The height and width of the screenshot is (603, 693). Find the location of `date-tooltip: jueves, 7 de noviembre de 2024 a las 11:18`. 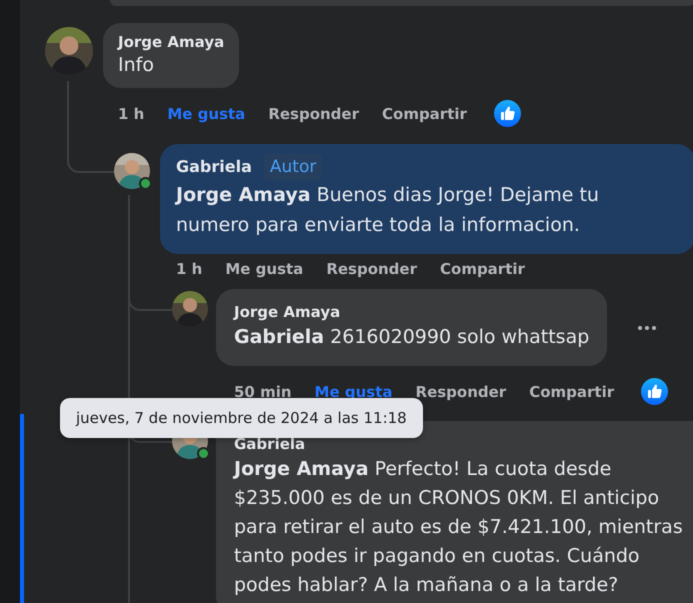

date-tooltip: jueves, 7 de noviembre de 2024 a las 11:18 is located at coordinates (241, 418).